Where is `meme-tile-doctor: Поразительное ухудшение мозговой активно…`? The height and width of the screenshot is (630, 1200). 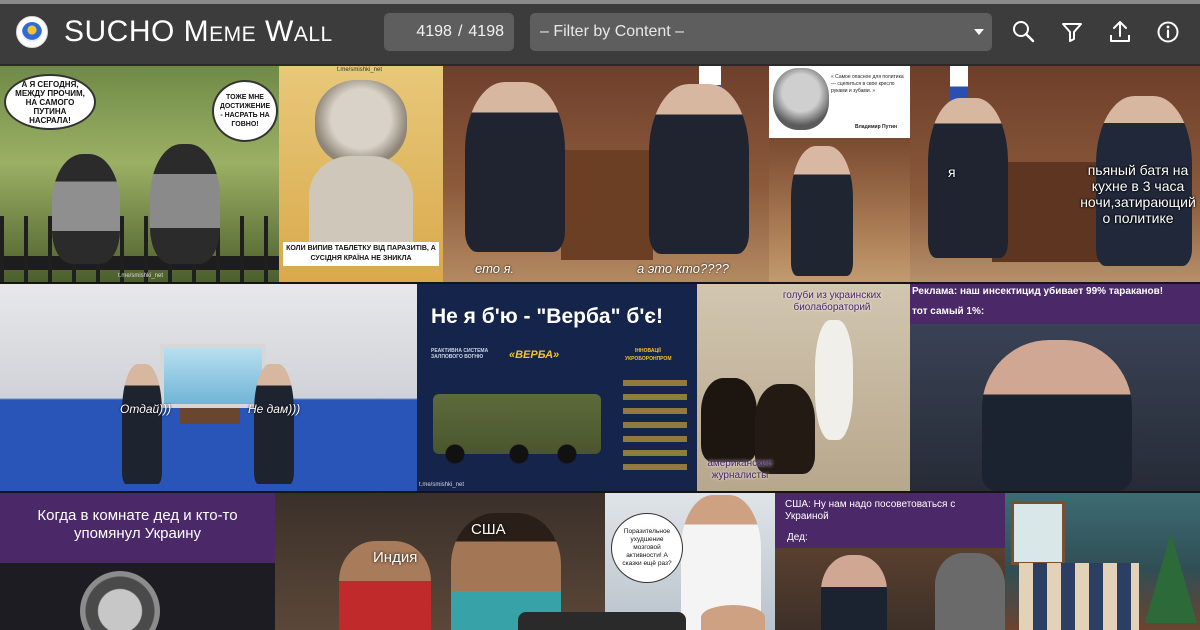 meme-tile-doctor: Поразительное ухудшение мозговой активно… is located at coordinates (690, 561).